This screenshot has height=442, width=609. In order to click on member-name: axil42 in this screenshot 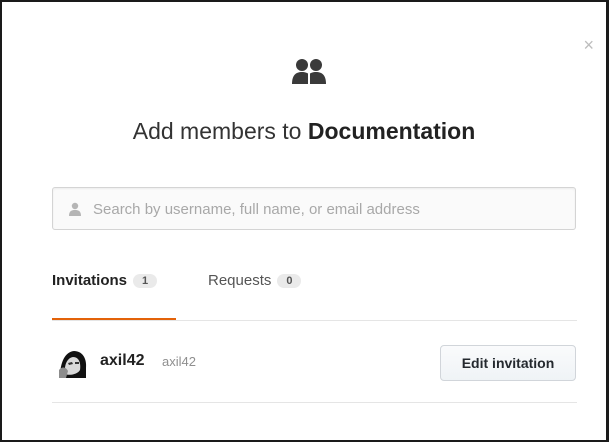, I will do `click(122, 361)`.